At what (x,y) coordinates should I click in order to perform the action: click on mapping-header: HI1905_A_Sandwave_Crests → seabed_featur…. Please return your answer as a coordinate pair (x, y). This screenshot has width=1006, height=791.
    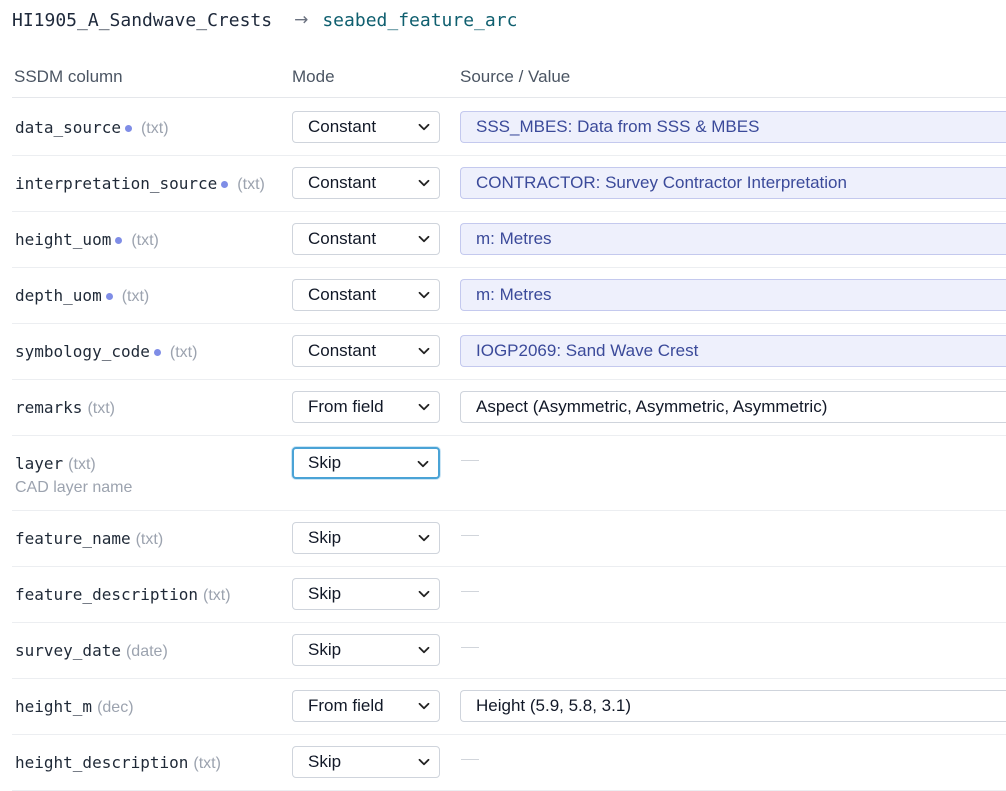
    Looking at the image, I should click on (264, 20).